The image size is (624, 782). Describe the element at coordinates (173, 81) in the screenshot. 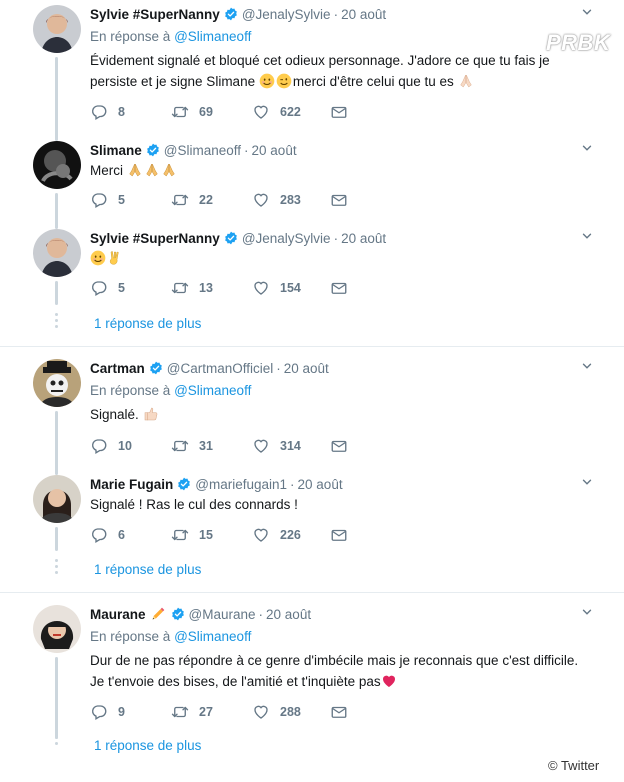

I see `tweet-text-segment: persiste et je signe Slimane` at that location.